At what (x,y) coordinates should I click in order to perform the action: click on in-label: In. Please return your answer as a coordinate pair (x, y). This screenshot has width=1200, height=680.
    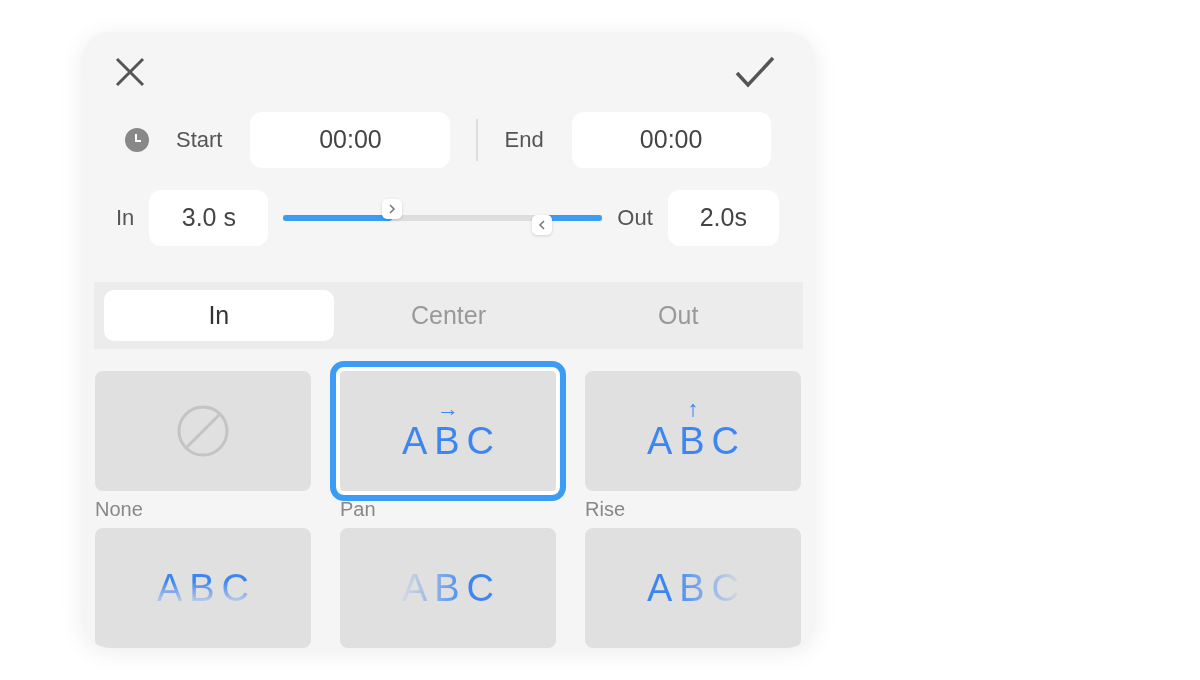
    Looking at the image, I should click on (125, 217).